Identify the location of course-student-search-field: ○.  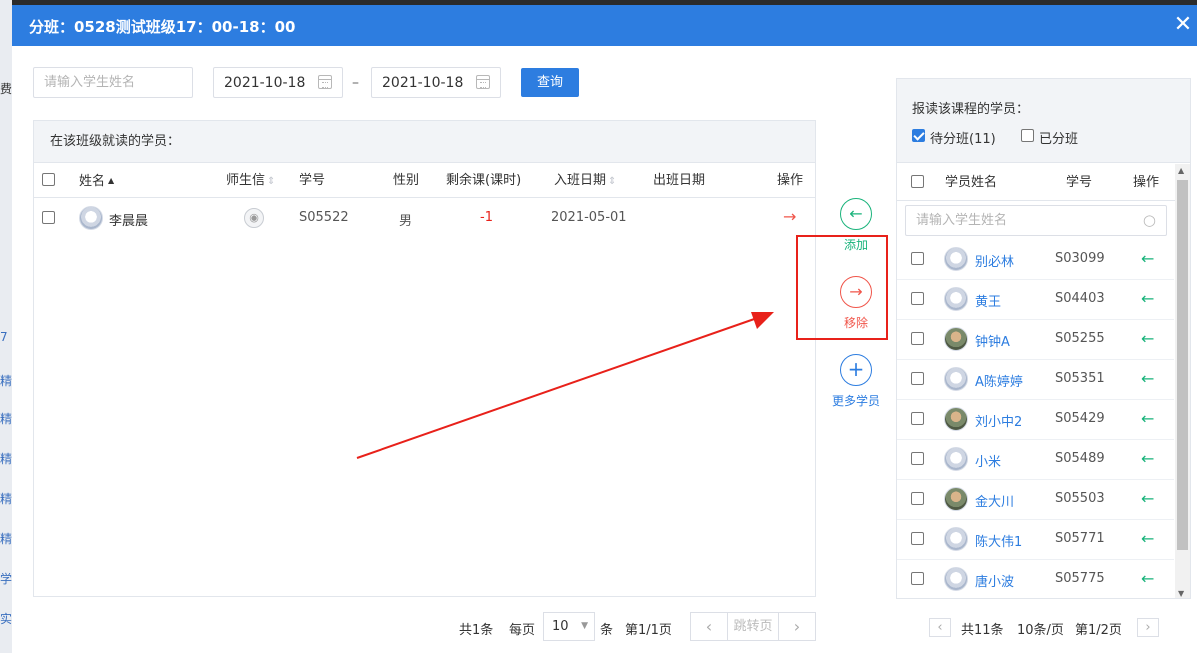
(1036, 220).